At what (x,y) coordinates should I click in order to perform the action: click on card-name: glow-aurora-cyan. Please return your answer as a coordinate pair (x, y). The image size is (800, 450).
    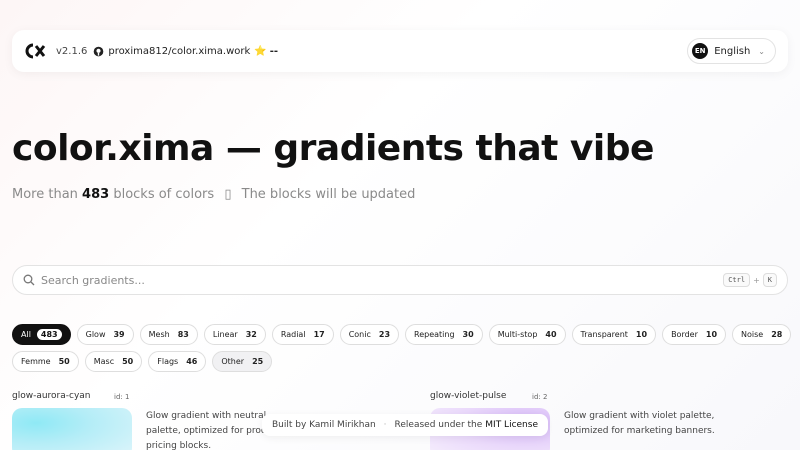
    Looking at the image, I should click on (51, 396).